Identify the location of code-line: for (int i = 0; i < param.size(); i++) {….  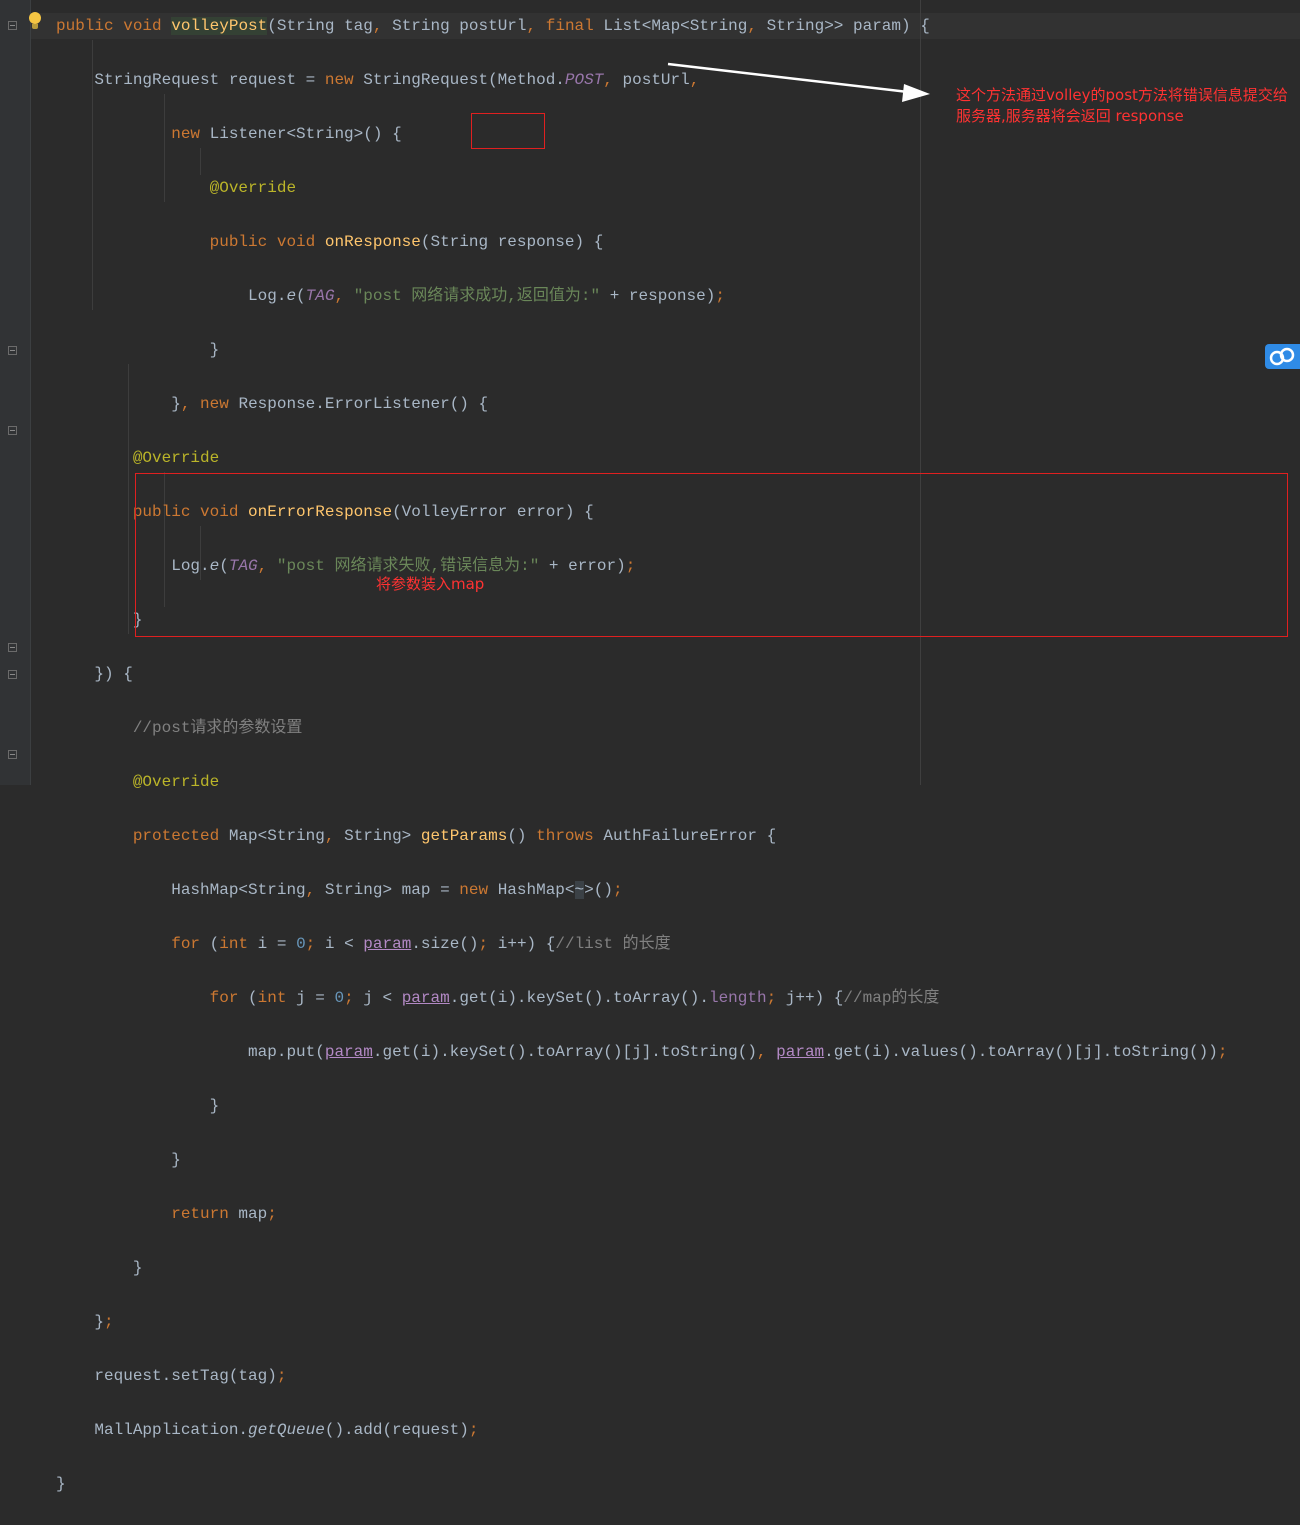
(421, 944).